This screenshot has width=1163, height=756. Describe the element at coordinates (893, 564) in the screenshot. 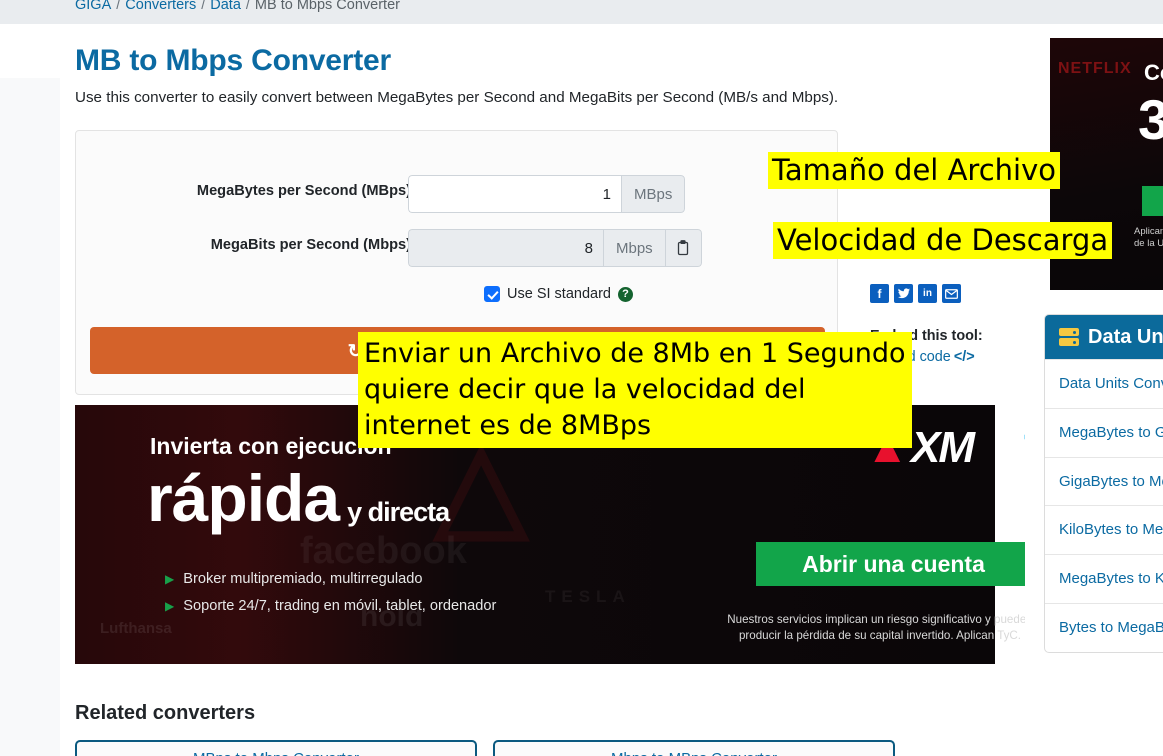

I see `ad-cta-button: Abrir una cuenta` at that location.